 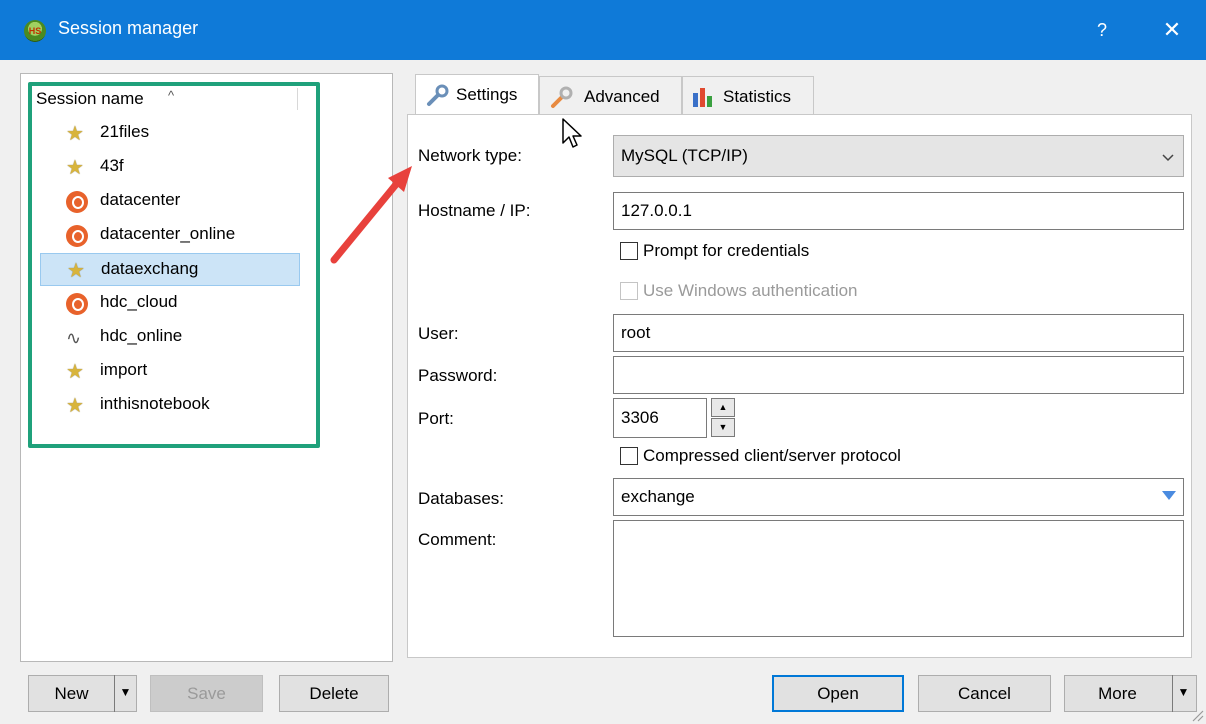 I want to click on port-spinner: ▲ ▼, so click(x=723, y=418).